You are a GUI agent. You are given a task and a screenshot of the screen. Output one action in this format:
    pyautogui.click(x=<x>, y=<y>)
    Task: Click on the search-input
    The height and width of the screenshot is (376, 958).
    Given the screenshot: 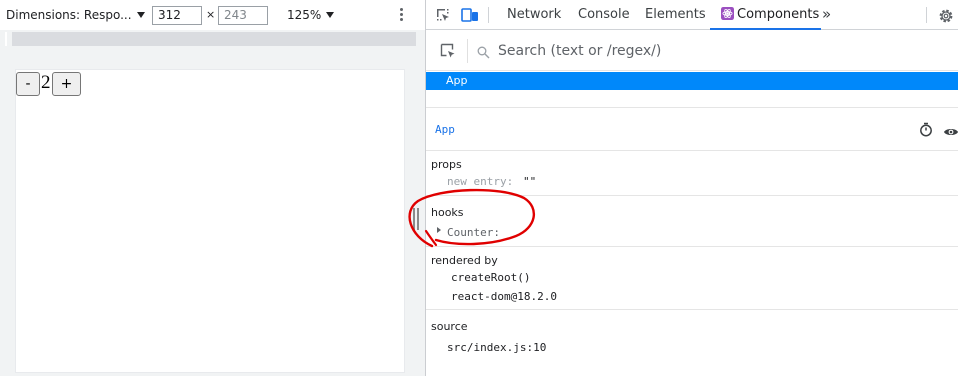 What is the action you would take?
    pyautogui.click(x=648, y=51)
    